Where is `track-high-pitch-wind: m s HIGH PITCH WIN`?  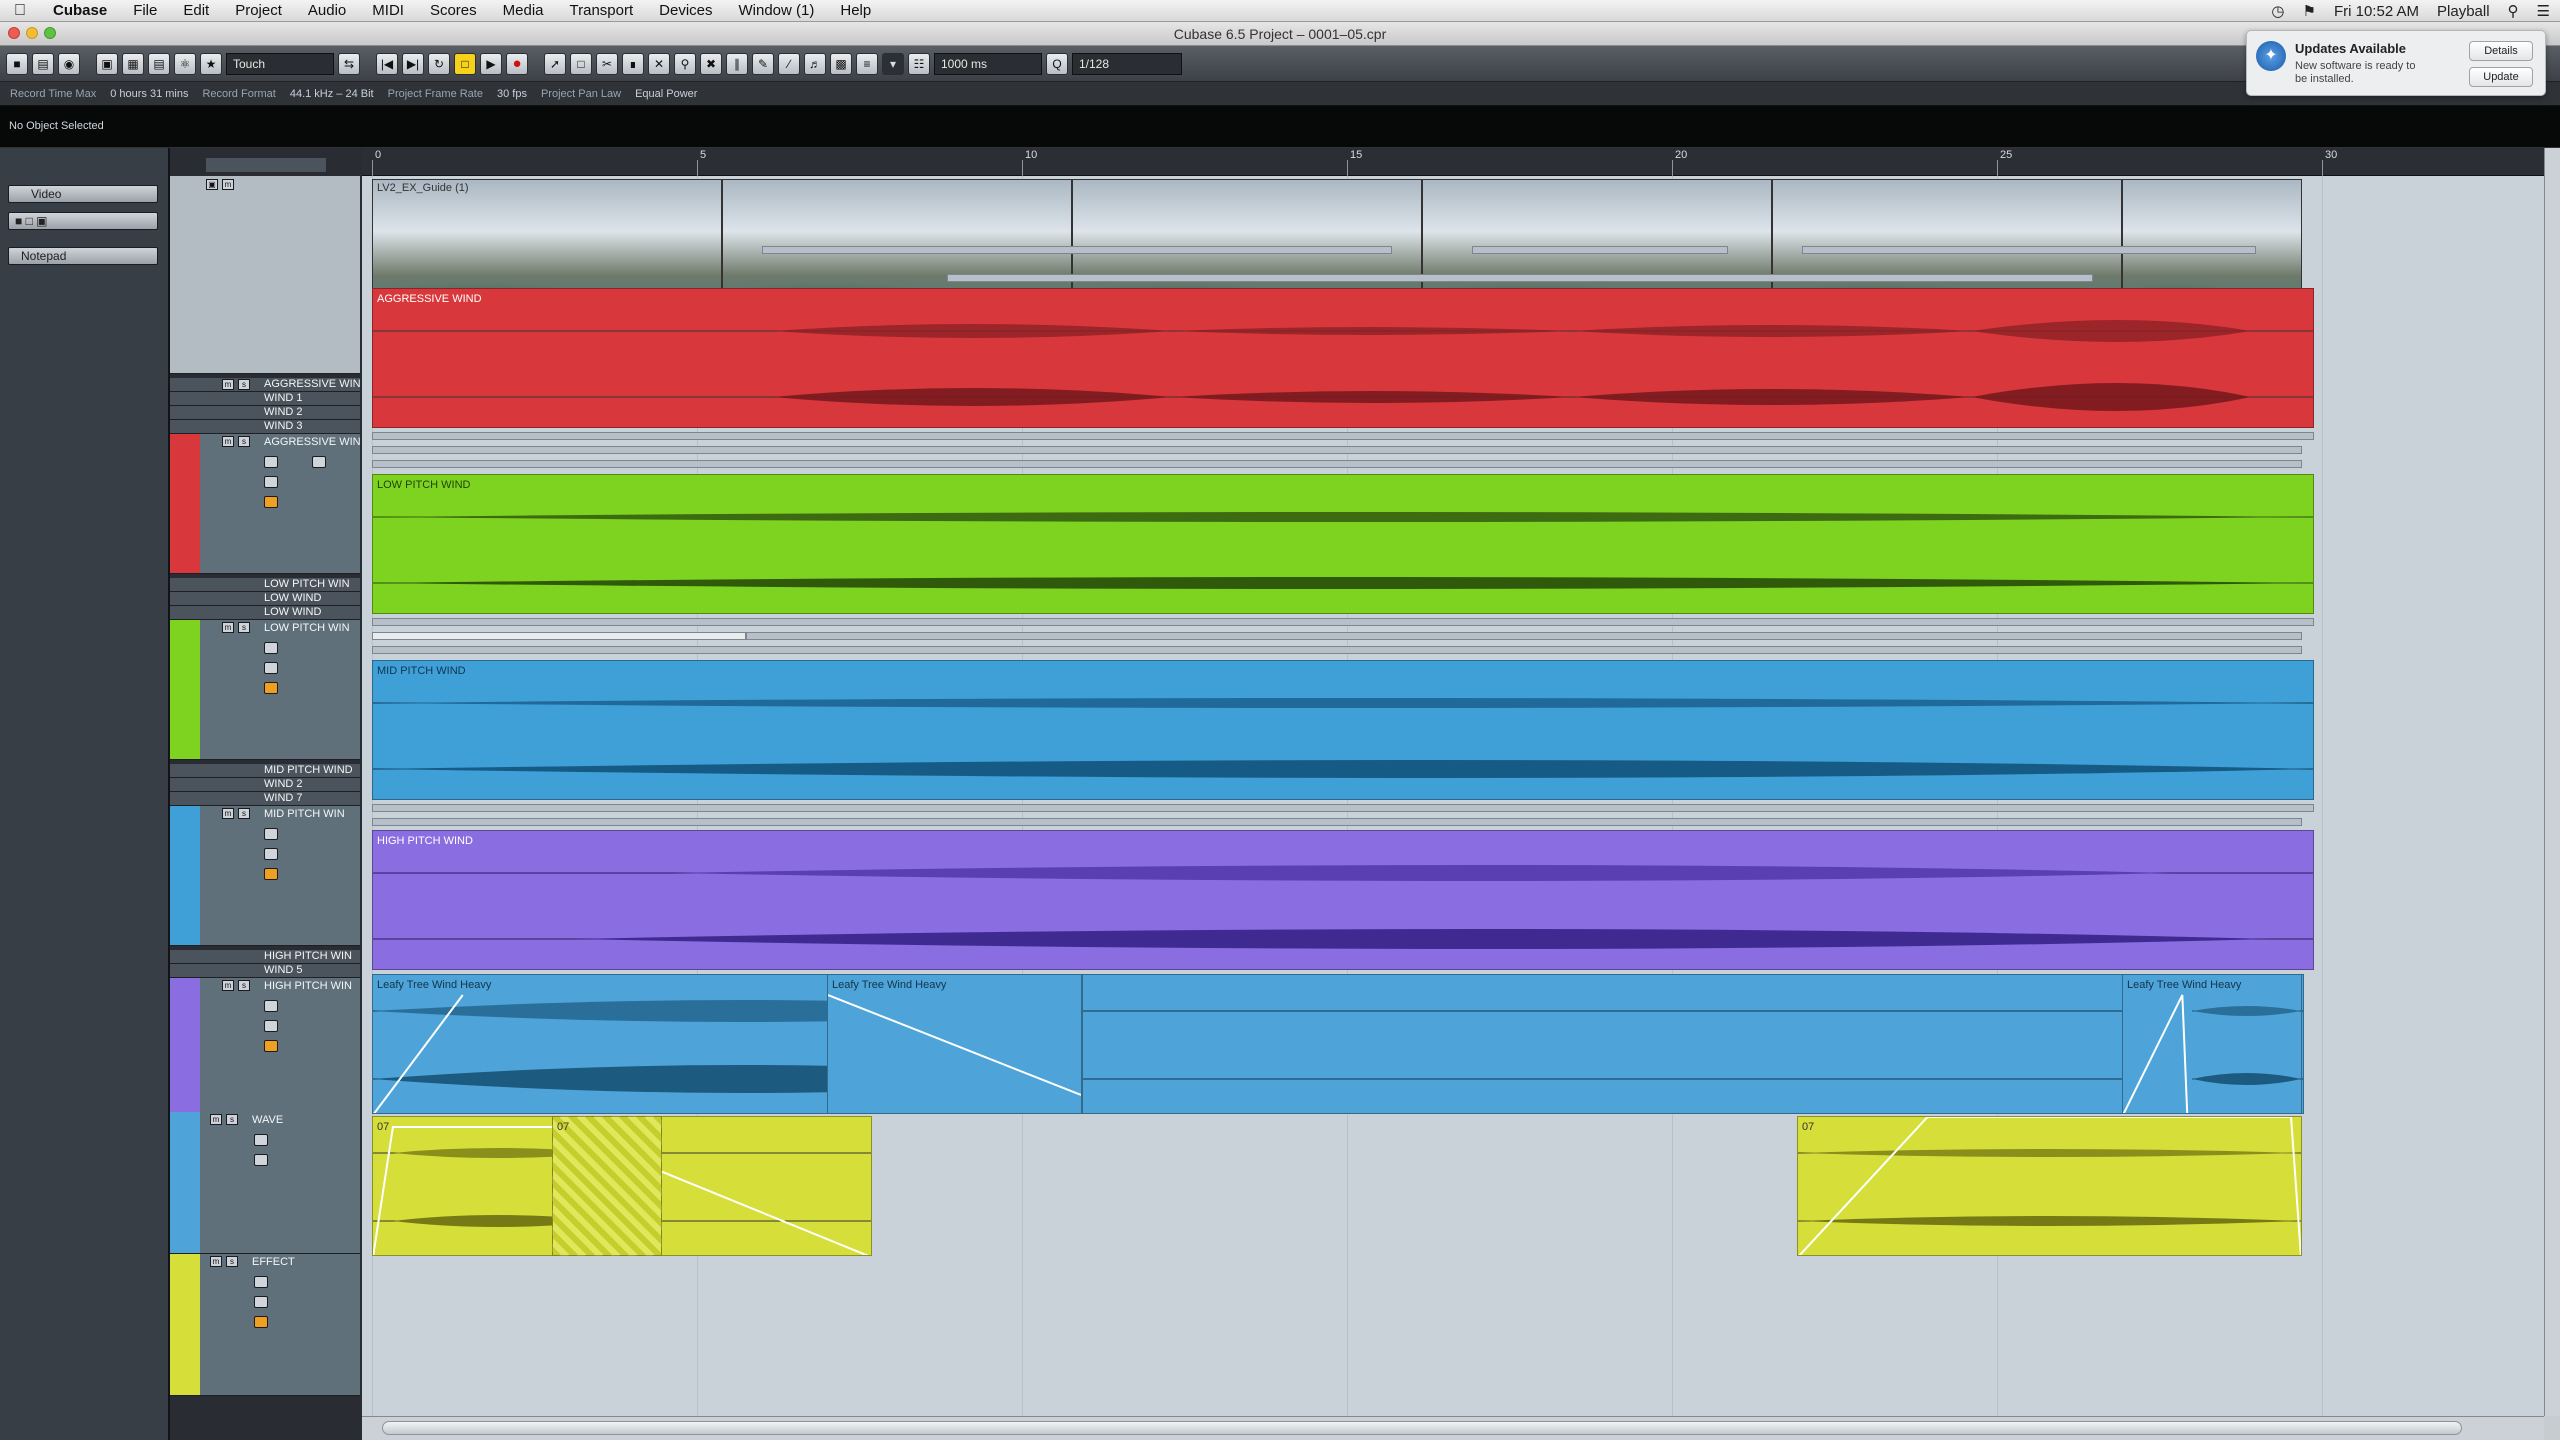
track-high-pitch-wind: m s HIGH PITCH WIN is located at coordinates (265, 1048).